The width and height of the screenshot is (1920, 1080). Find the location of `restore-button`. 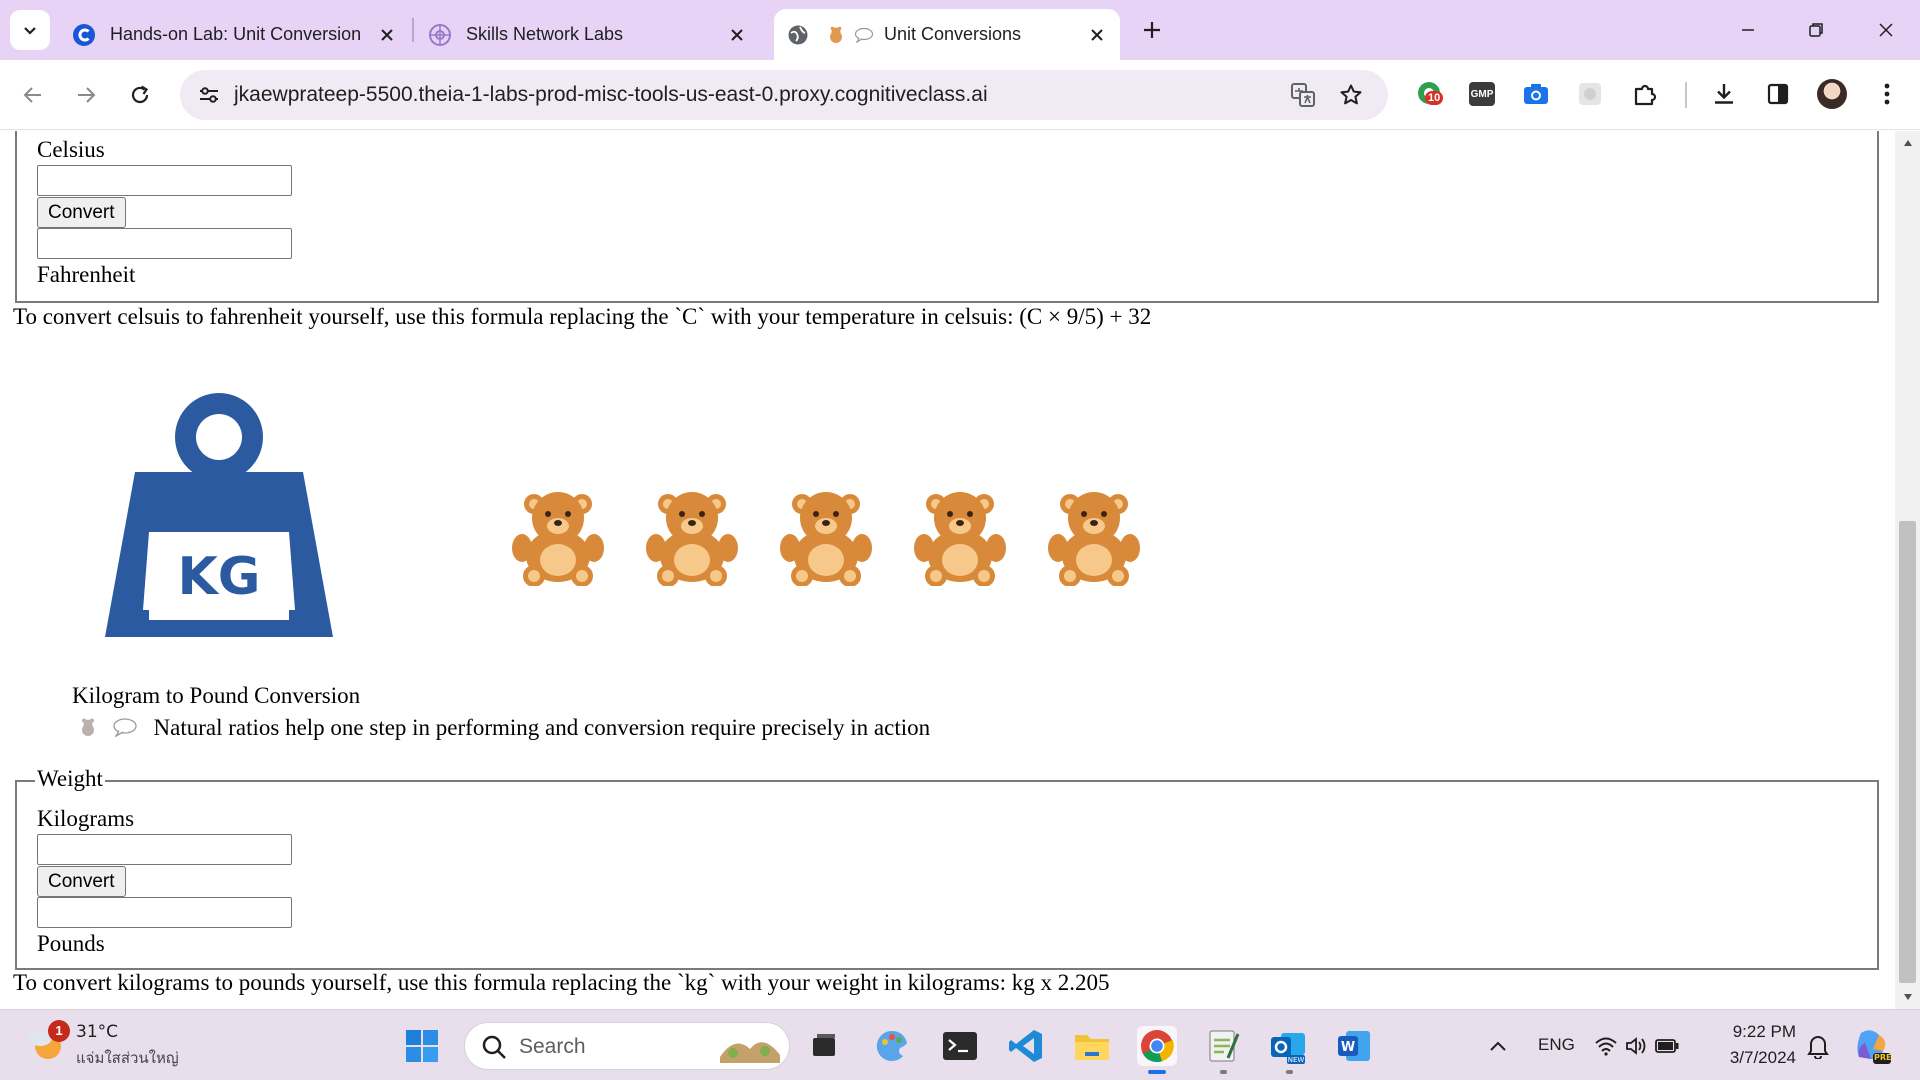

restore-button is located at coordinates (1816, 30).